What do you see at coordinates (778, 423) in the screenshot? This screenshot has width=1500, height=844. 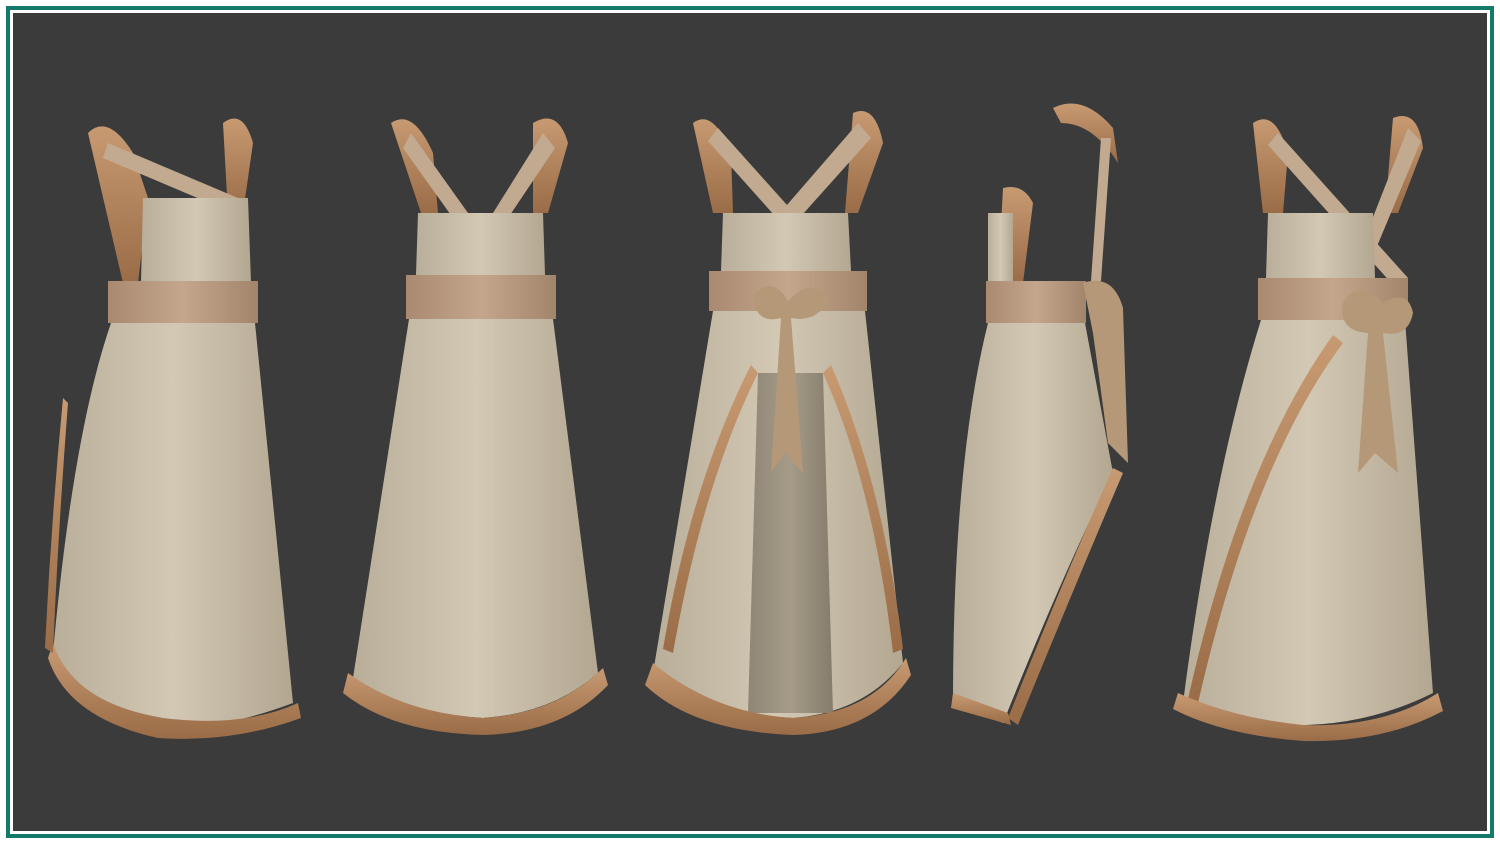 I see `apron-view-back` at bounding box center [778, 423].